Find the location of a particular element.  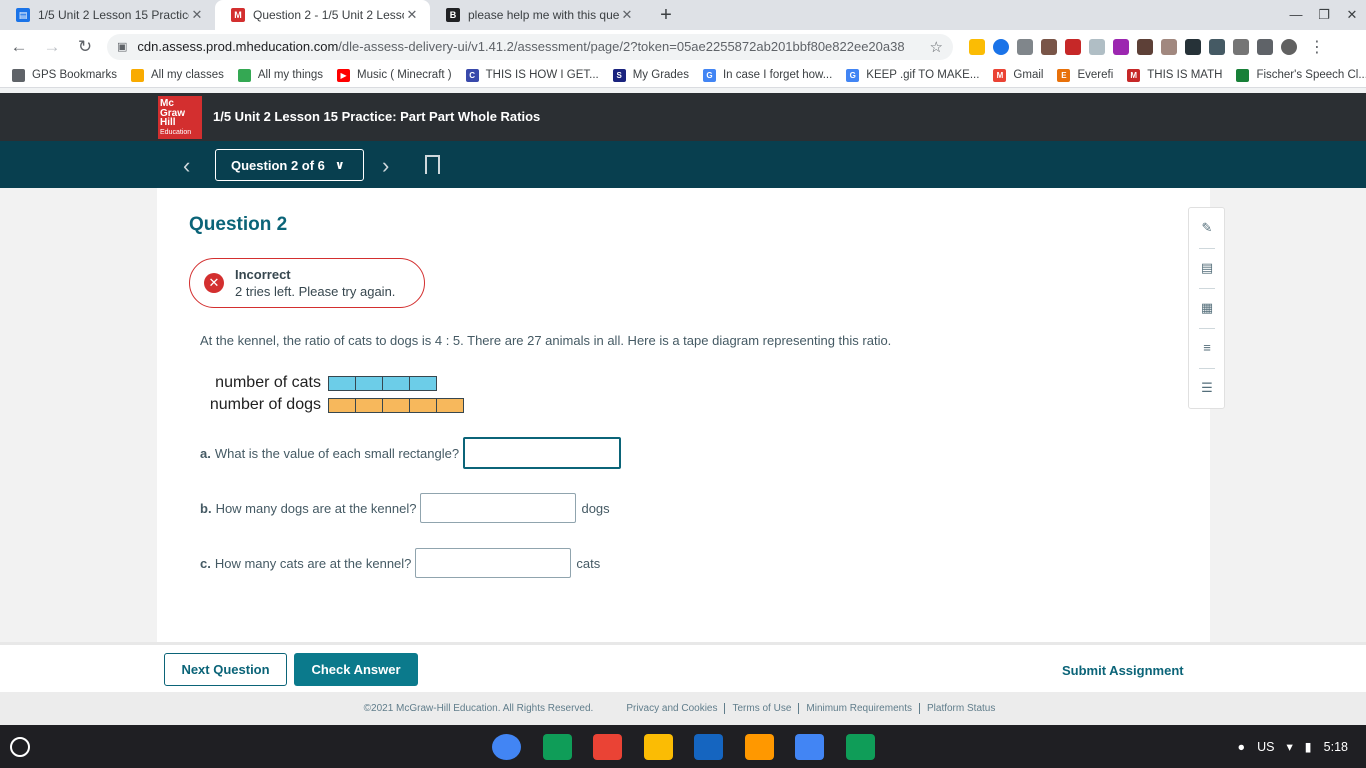

robot-extension-icon is located at coordinates (1193, 46).